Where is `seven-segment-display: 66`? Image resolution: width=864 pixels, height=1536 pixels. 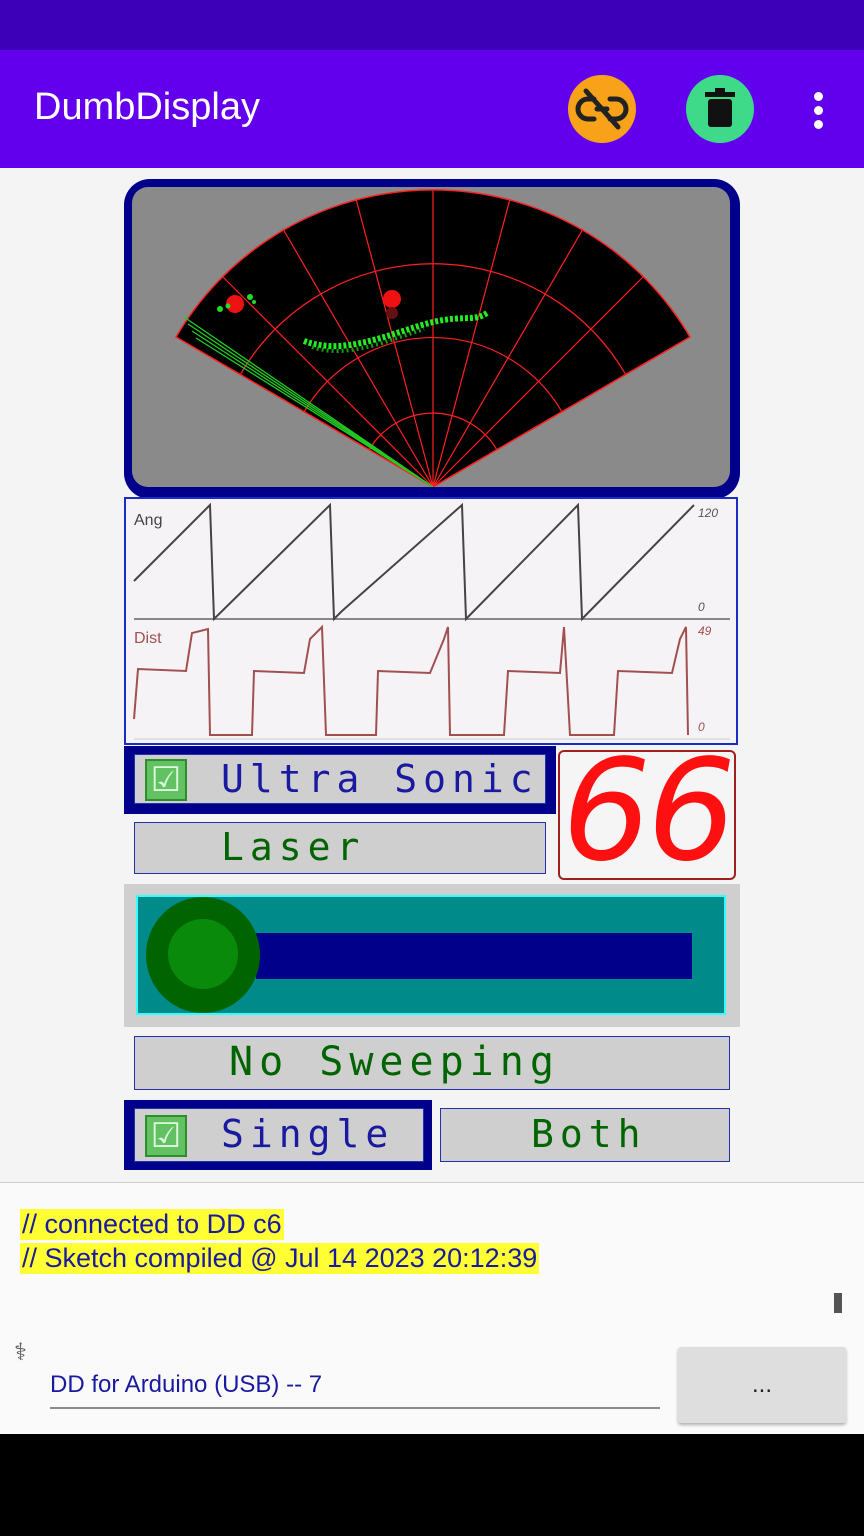 seven-segment-display: 66 is located at coordinates (647, 812).